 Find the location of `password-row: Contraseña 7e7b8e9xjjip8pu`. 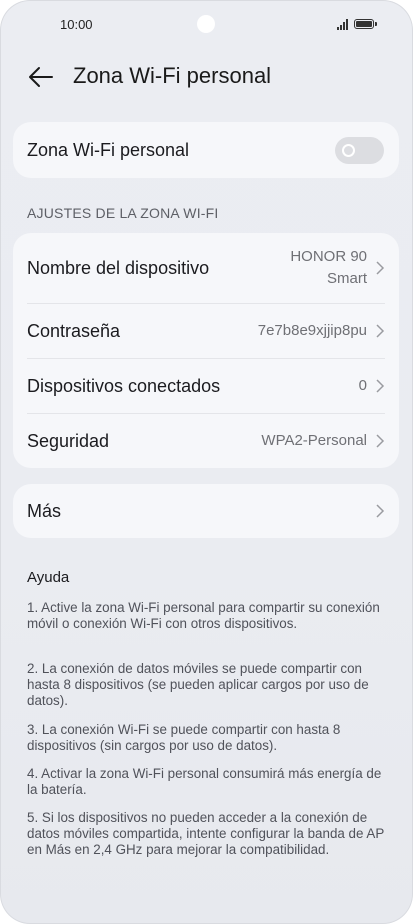

password-row: Contraseña 7e7b8e9xjjip8pu is located at coordinates (206, 331).